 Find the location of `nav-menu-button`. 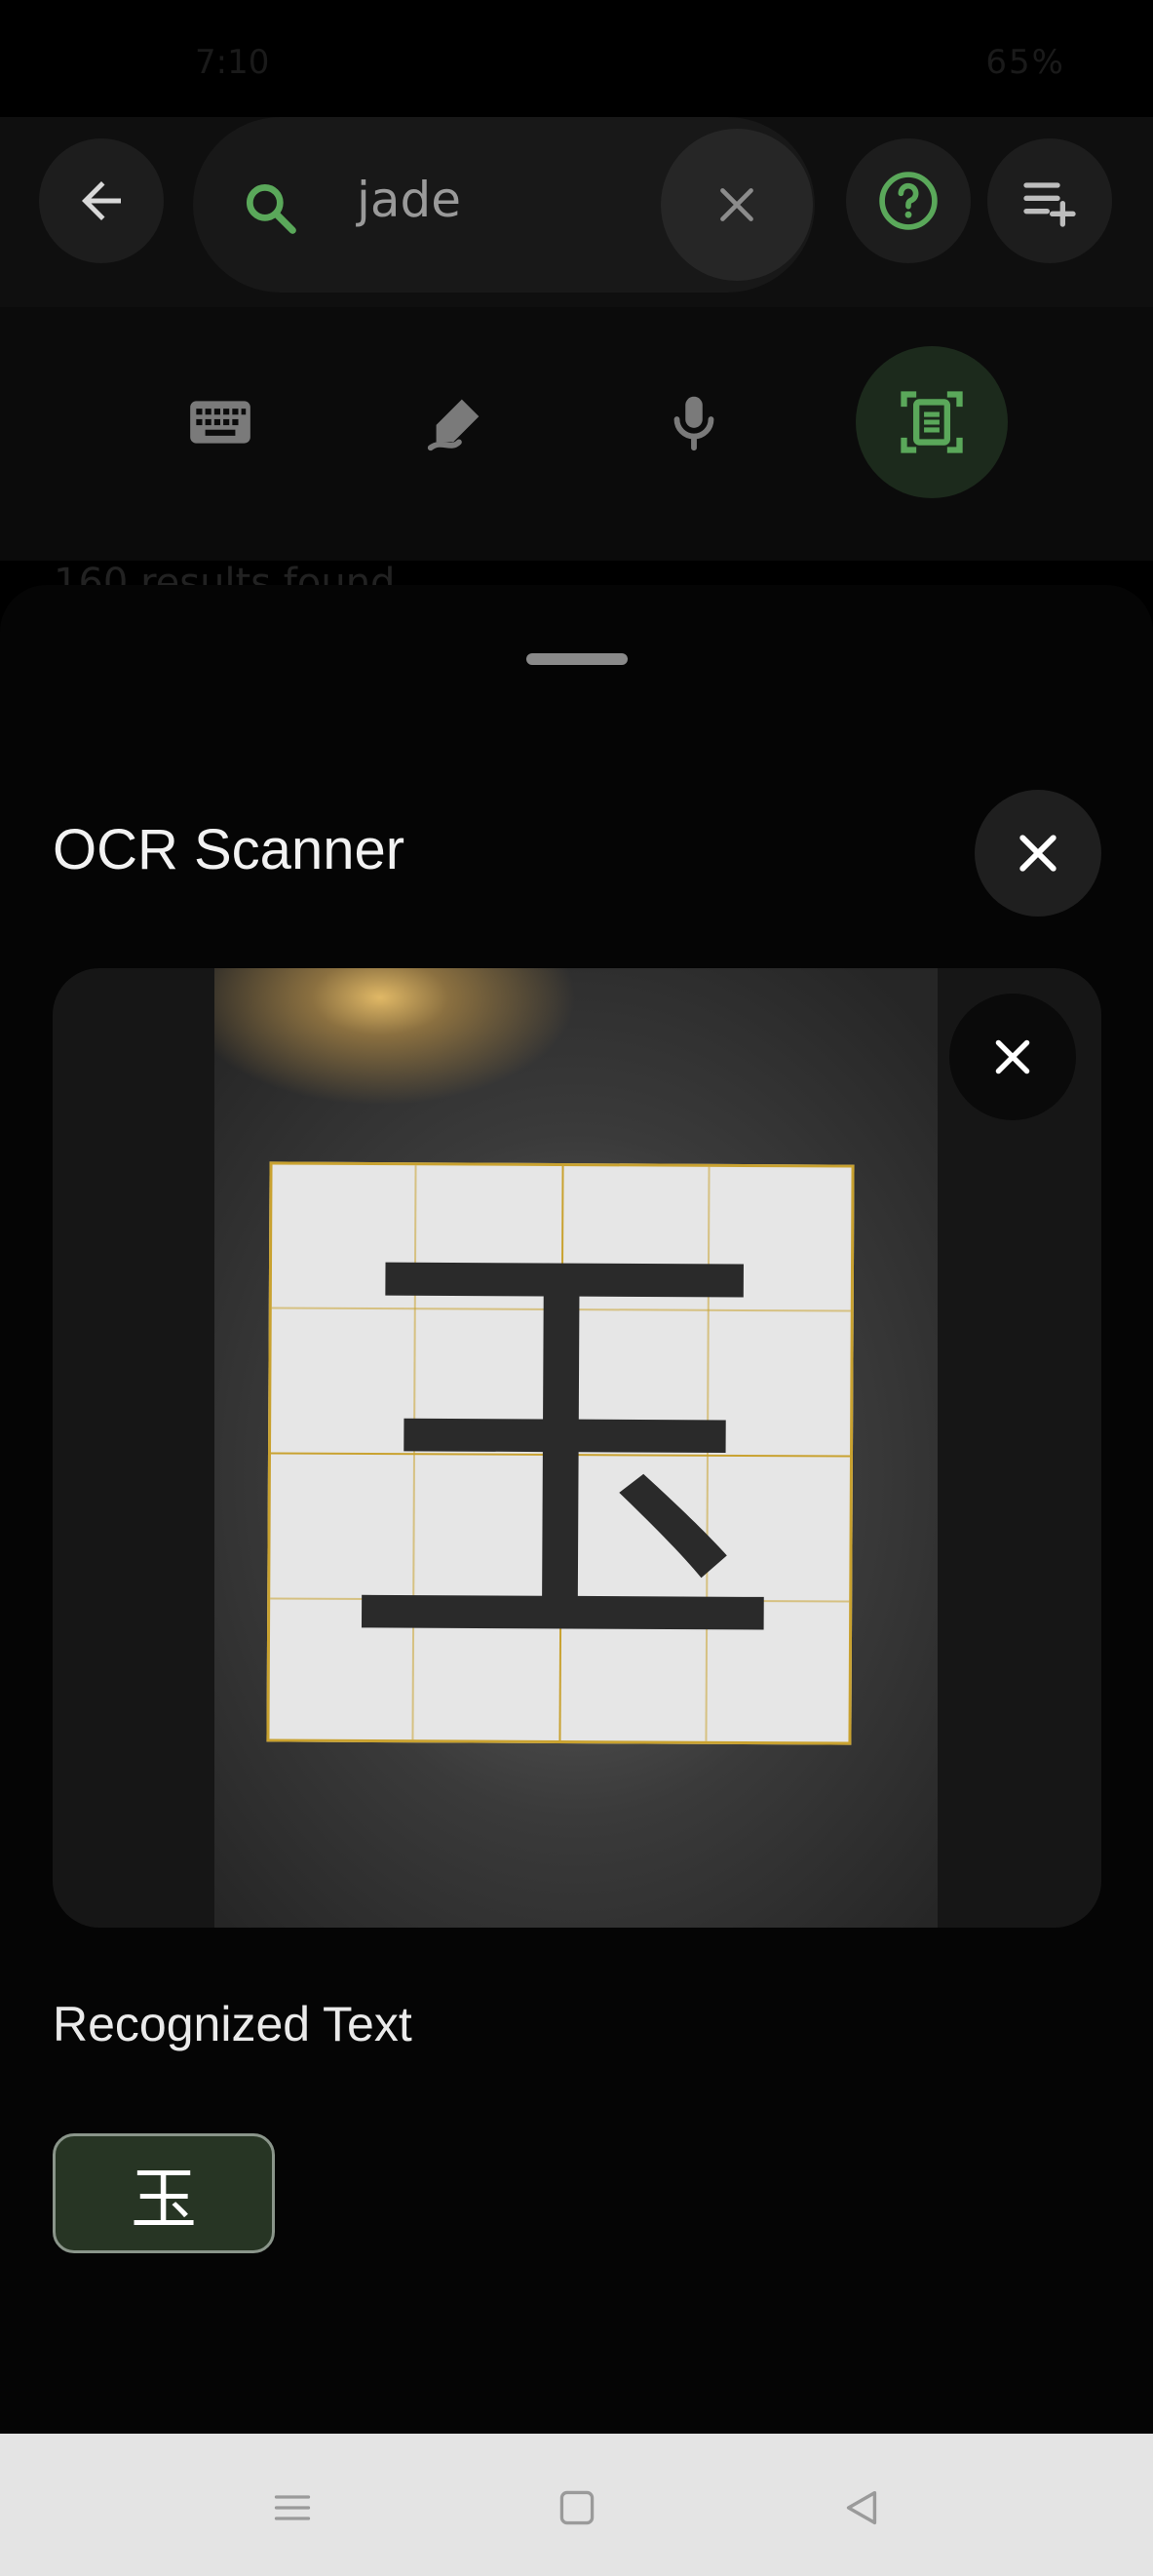

nav-menu-button is located at coordinates (292, 2508).